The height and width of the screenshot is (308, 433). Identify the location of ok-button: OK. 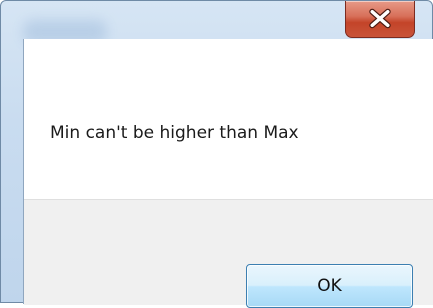
(329, 286).